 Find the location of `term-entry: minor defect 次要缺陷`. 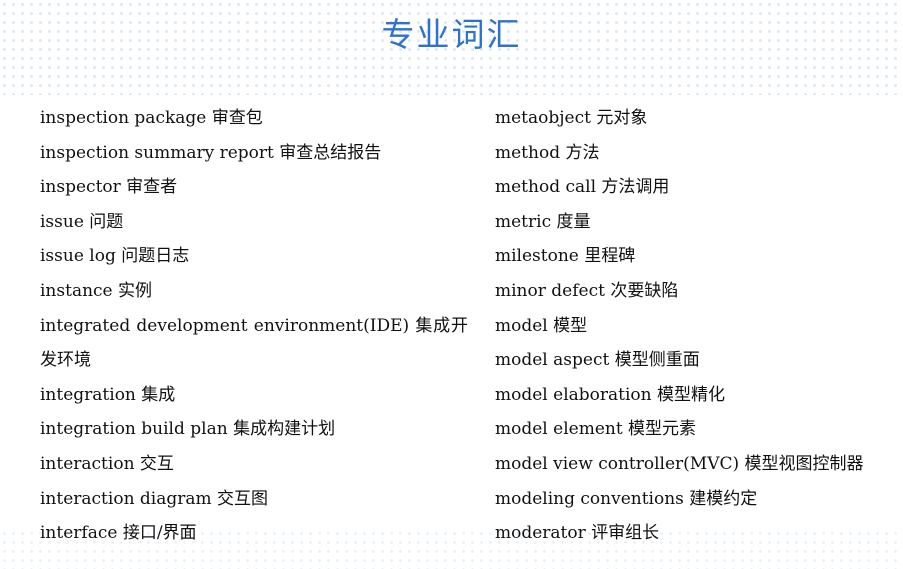

term-entry: minor defect 次要缺陷 is located at coordinates (587, 290).